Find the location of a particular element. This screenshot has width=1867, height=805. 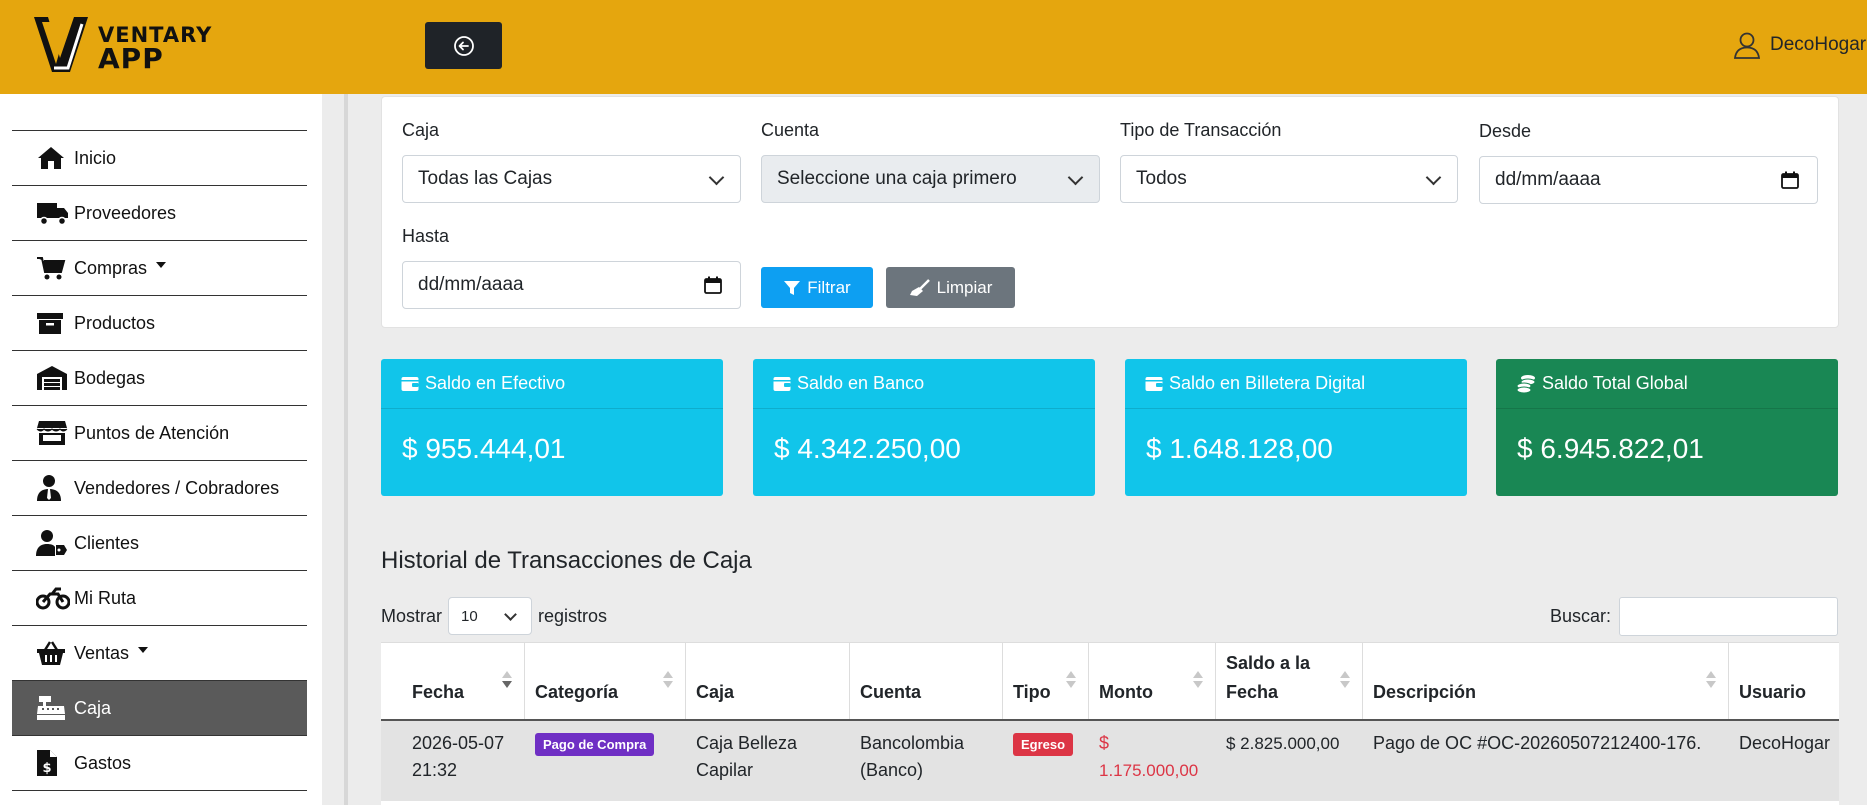

search-input is located at coordinates (1729, 616).